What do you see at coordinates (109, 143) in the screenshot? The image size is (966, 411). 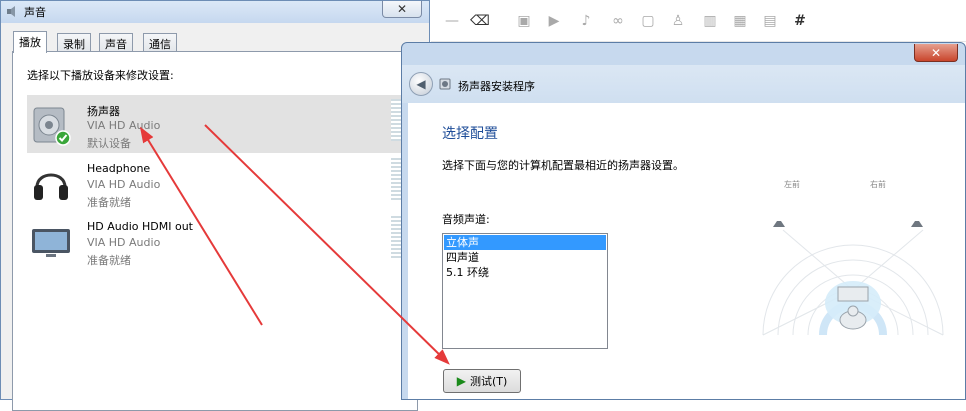 I see `device-status: 默认设备` at bounding box center [109, 143].